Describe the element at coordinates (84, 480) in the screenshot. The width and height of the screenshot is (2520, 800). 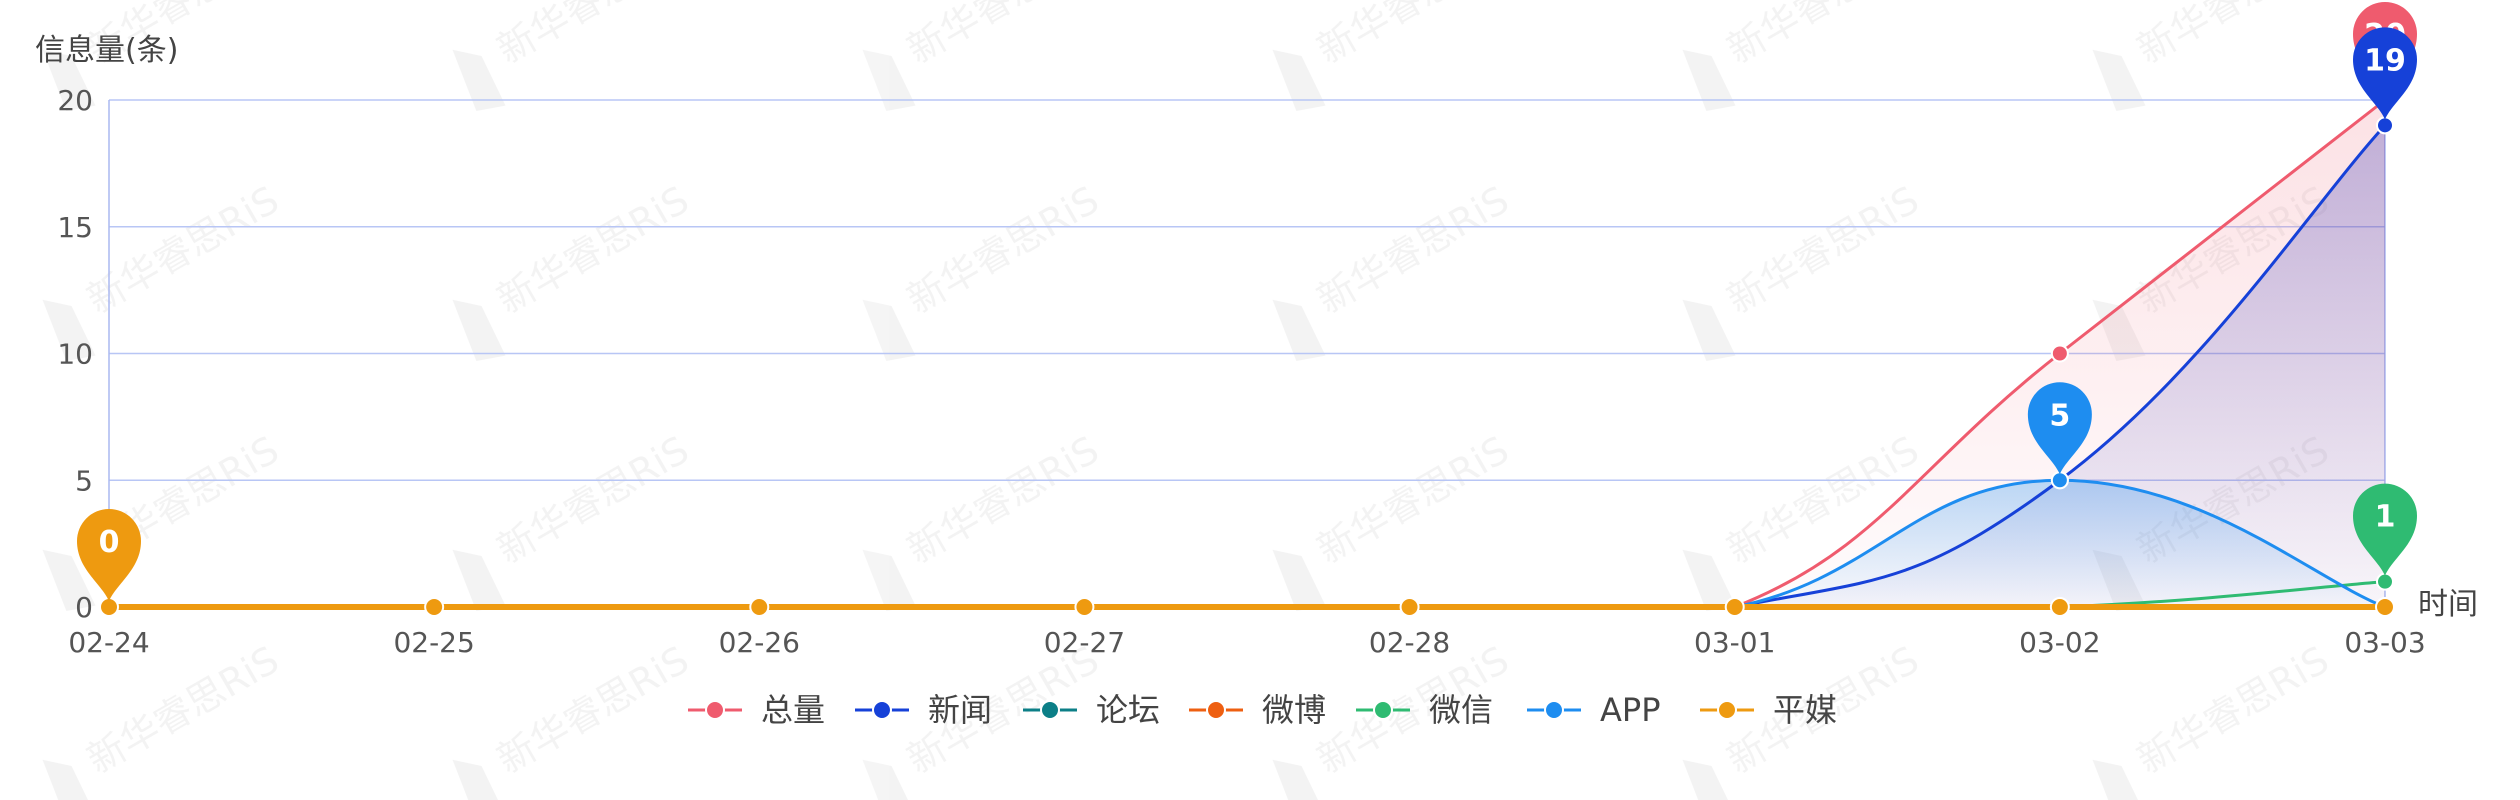
I see `y-tick-label: 5` at that location.